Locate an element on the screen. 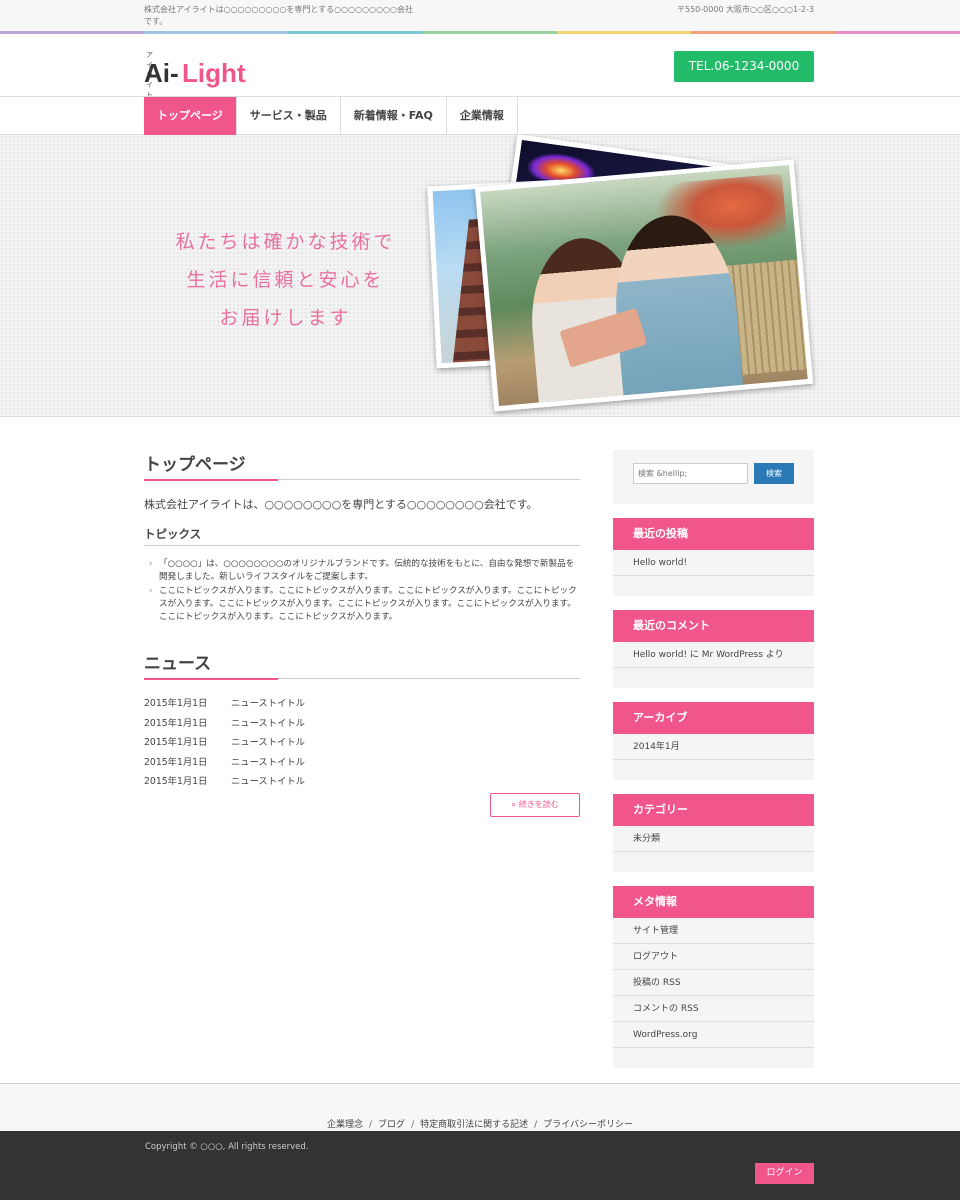  meta-link-comments-rss: コメントの RSS is located at coordinates (713, 1009).